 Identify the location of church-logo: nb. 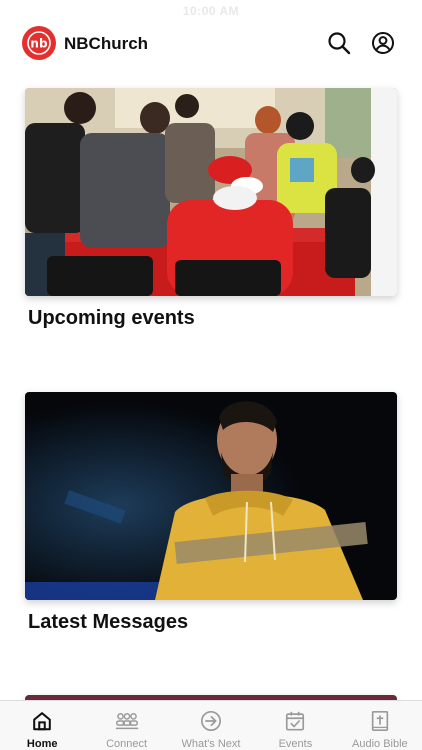
(39, 43).